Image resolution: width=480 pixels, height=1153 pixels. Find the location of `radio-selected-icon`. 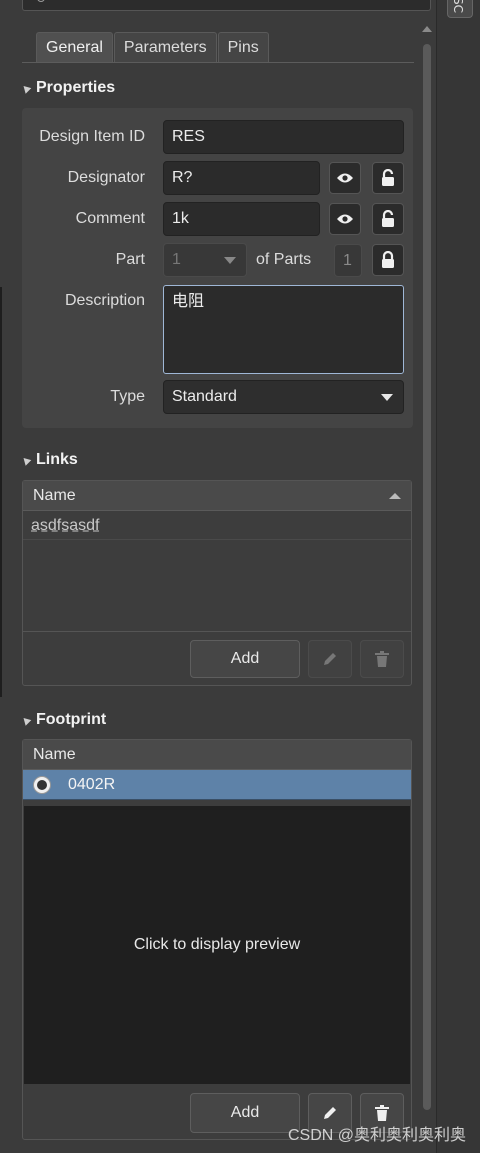

radio-selected-icon is located at coordinates (42, 784).